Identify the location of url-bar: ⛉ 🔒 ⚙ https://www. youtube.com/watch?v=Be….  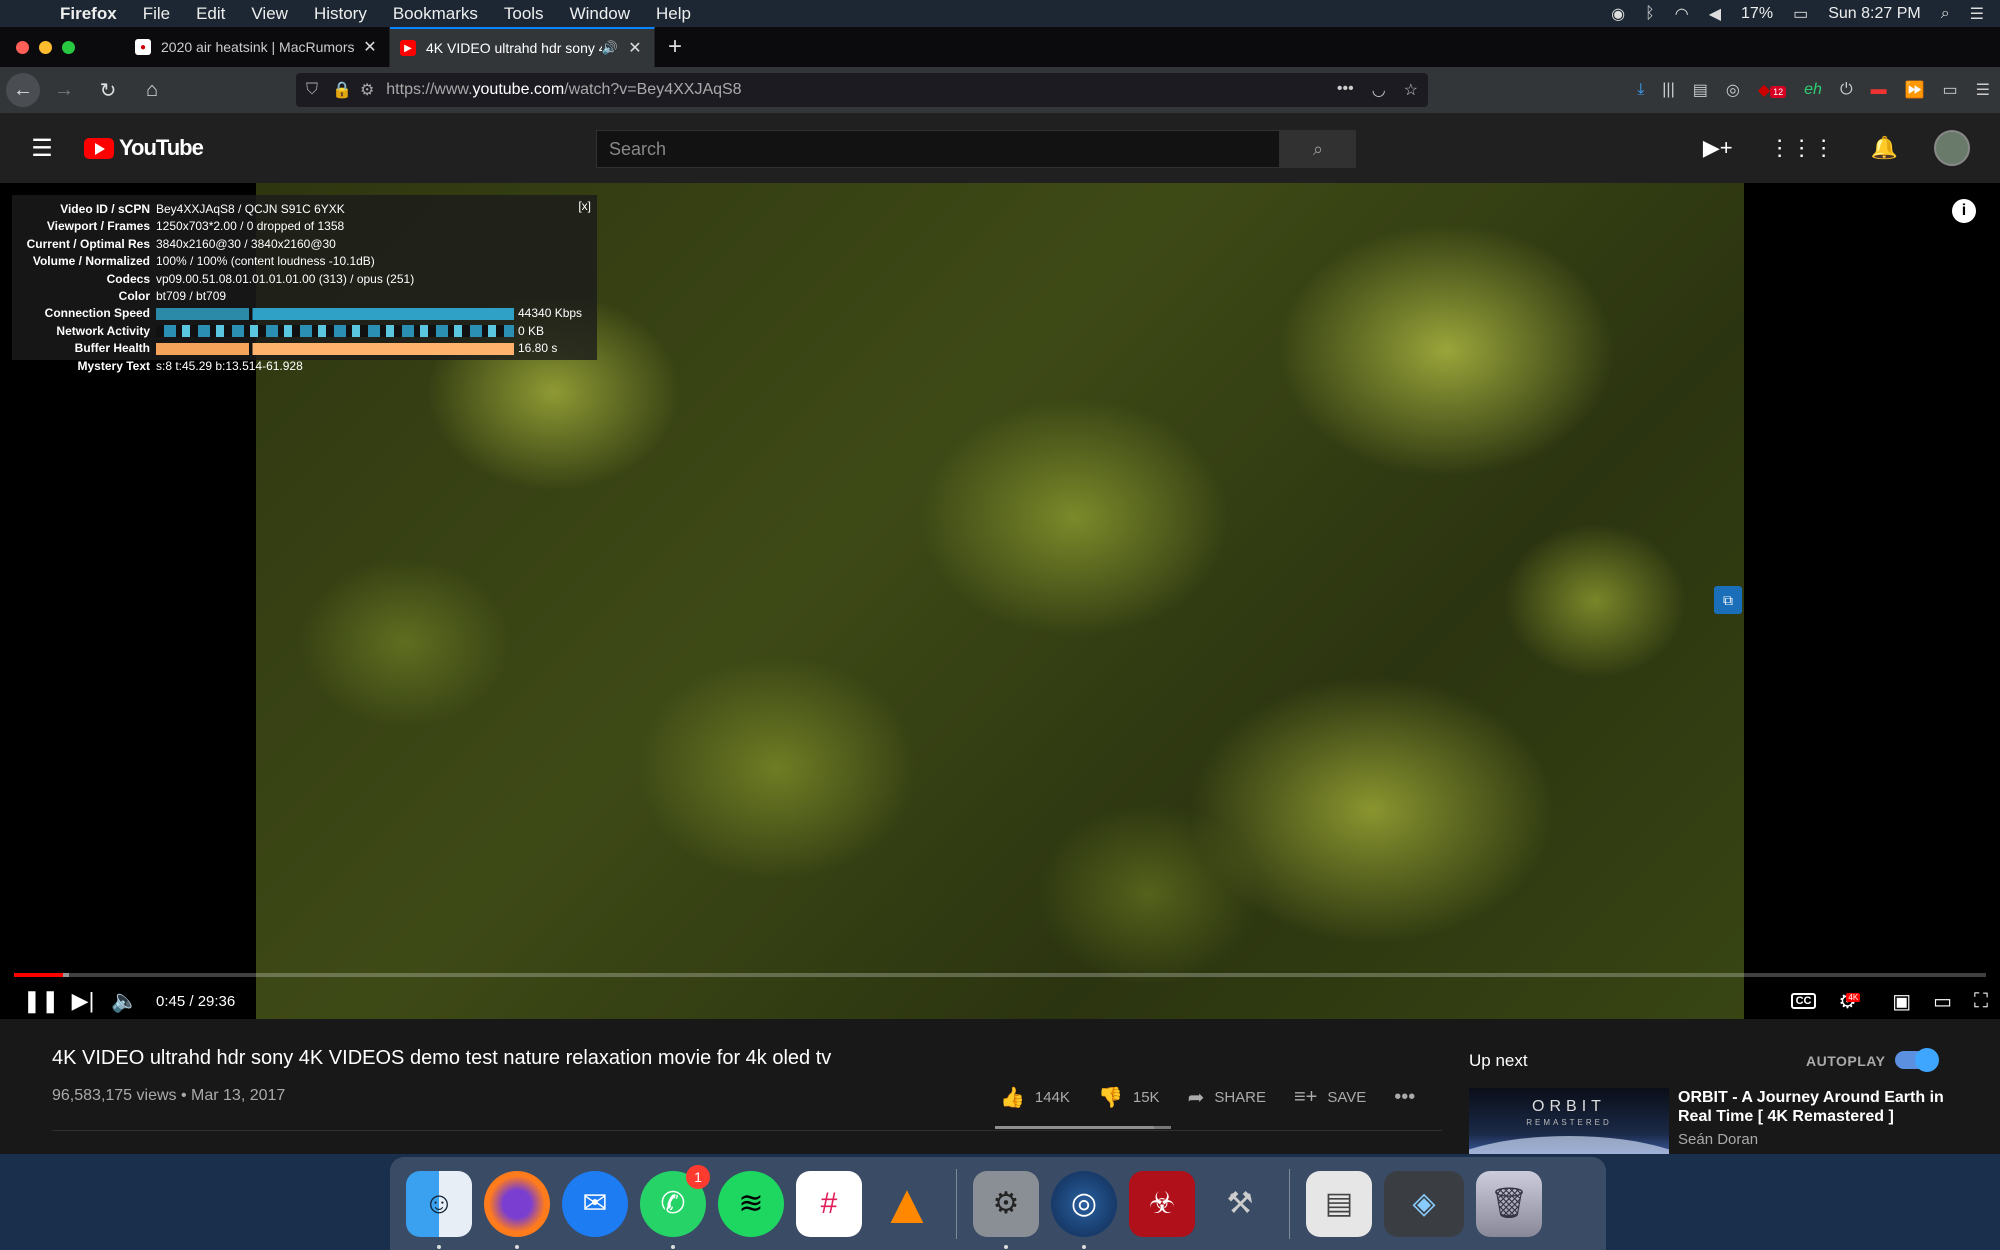
(862, 90).